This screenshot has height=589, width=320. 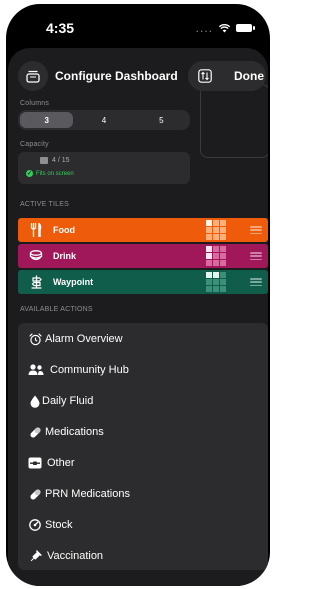 What do you see at coordinates (143, 230) in the screenshot?
I see `active-tile-food: Food` at bounding box center [143, 230].